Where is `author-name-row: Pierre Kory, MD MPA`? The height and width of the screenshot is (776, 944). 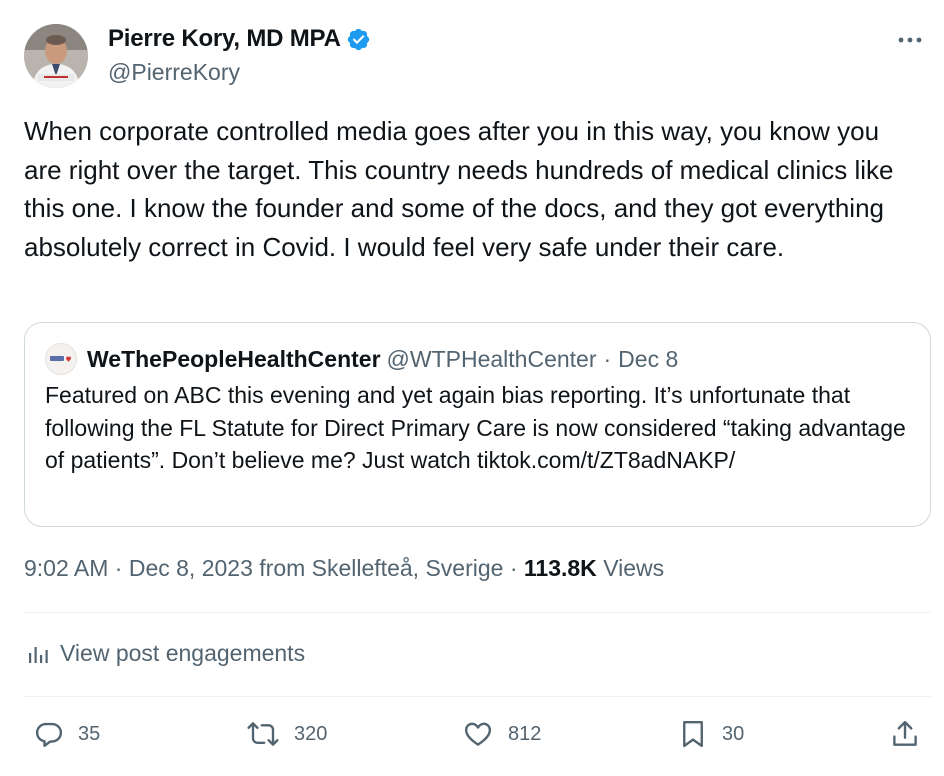
author-name-row: Pierre Kory, MD MPA is located at coordinates (239, 39).